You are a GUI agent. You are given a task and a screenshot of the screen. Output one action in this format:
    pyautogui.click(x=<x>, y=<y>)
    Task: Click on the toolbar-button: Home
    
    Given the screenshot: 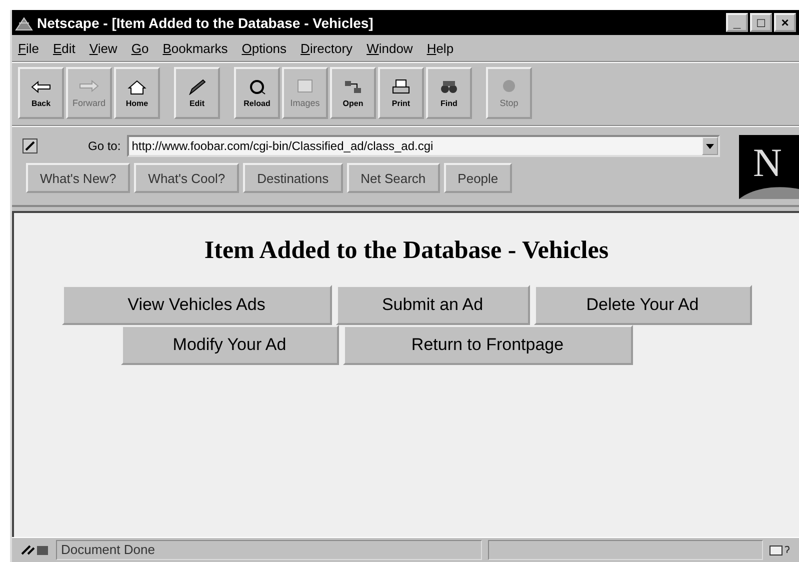 What is the action you would take?
    pyautogui.click(x=137, y=93)
    